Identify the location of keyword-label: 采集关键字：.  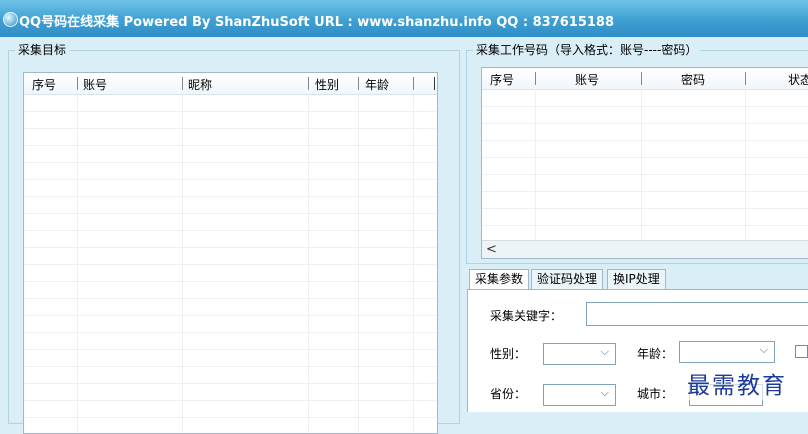
(526, 316).